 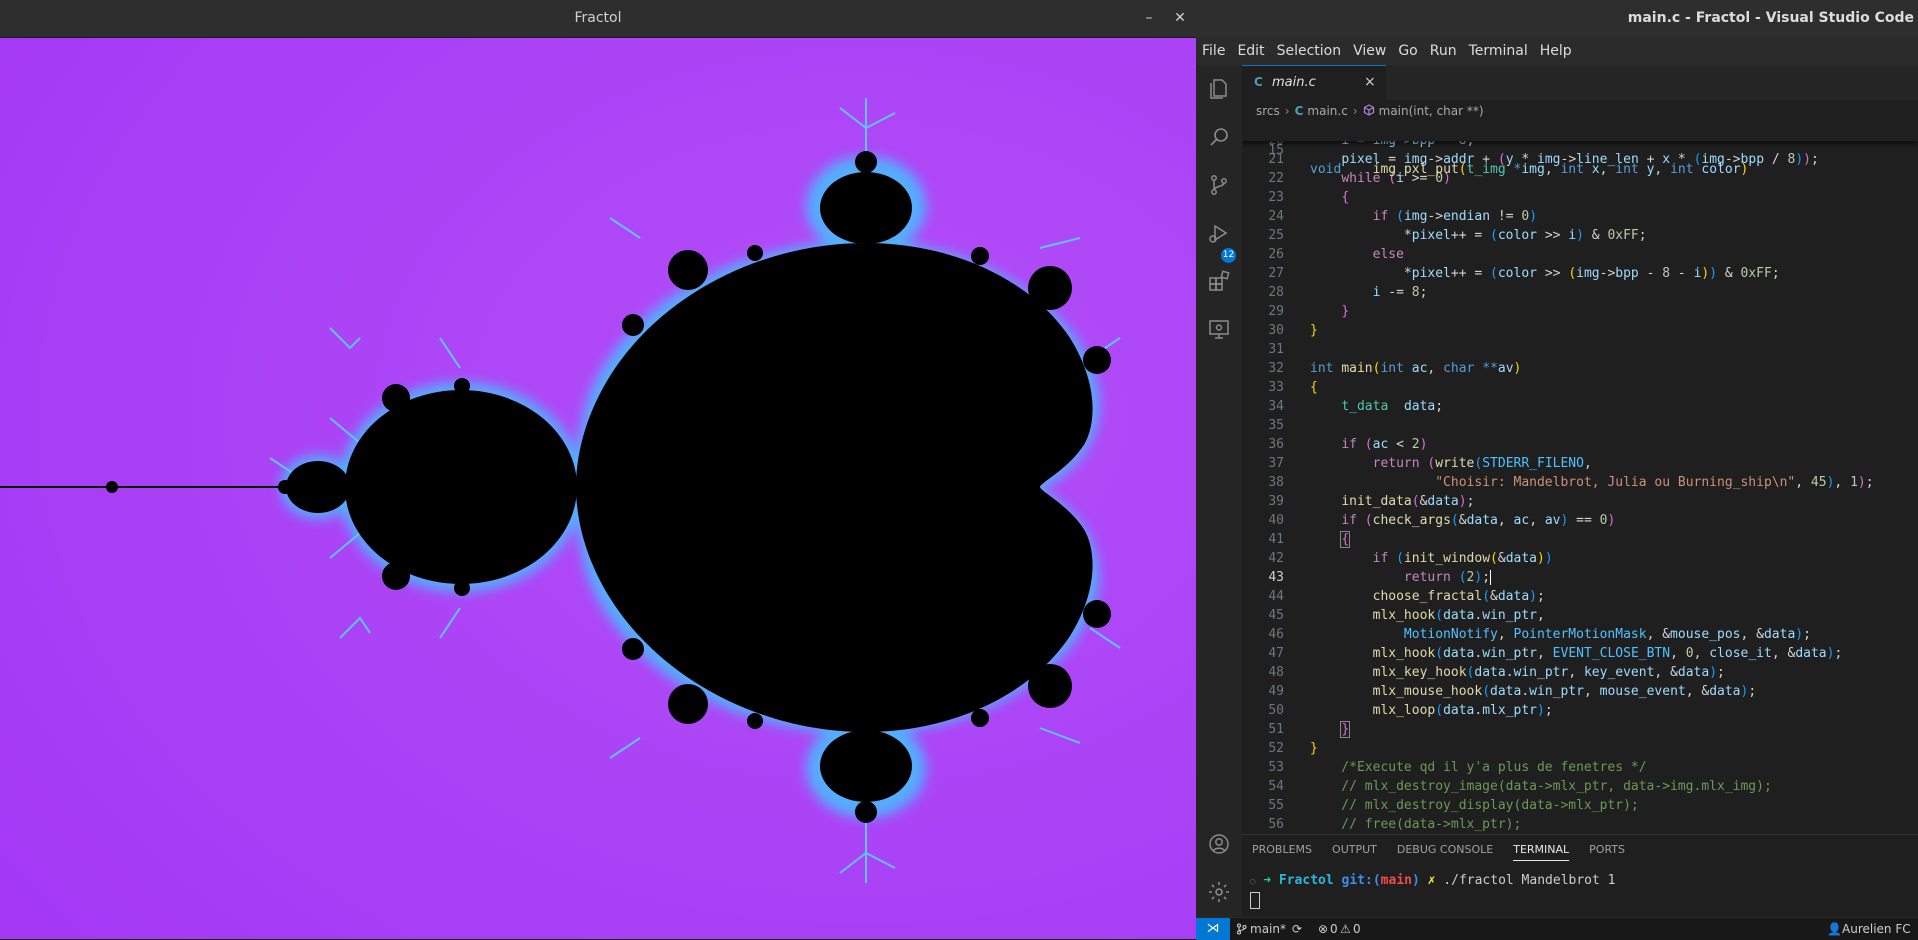 I want to click on tab-terminal: TERMINAL, so click(x=1541, y=852).